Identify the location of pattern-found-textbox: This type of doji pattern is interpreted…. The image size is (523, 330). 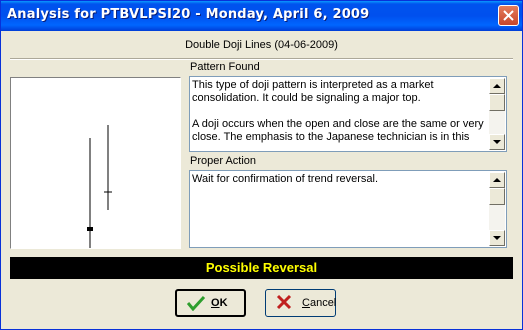
(348, 114).